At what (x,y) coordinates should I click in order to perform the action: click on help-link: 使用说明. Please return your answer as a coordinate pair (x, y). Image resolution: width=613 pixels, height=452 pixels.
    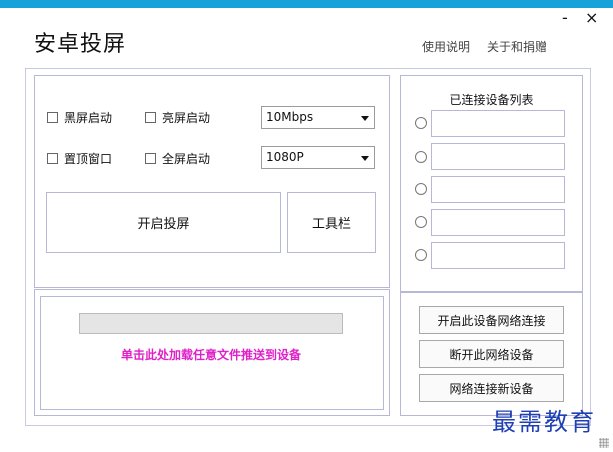
    Looking at the image, I should click on (446, 46).